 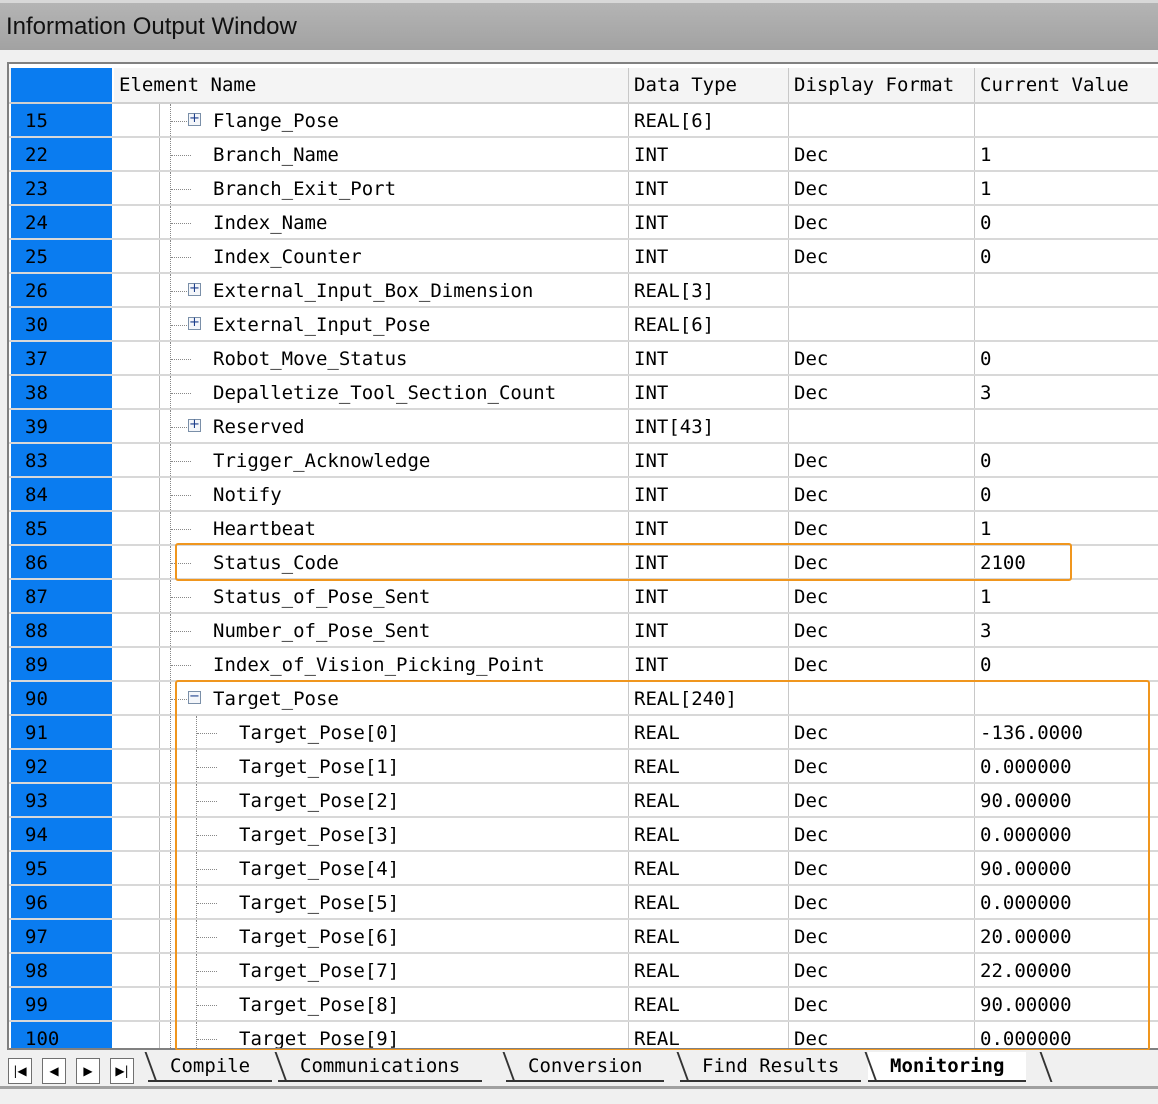 I want to click on table-row: 93 Target_Pose[2] REAL Dec 90.00000, so click(x=583, y=801).